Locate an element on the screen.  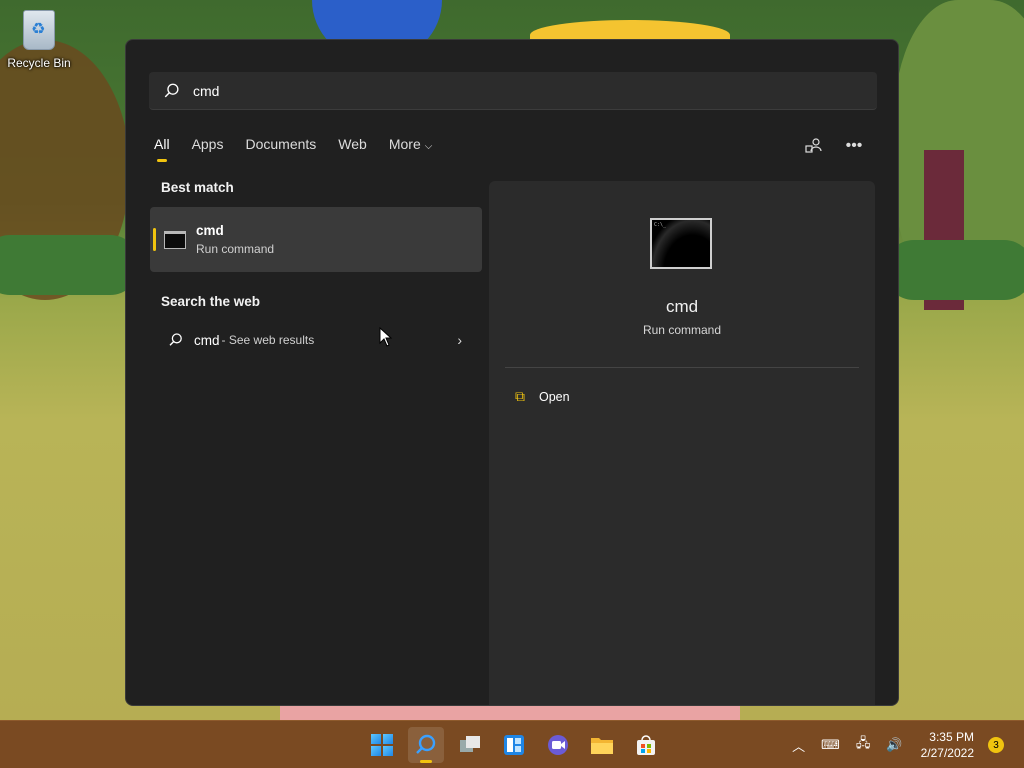
volume-icon: 🔊 is located at coordinates (894, 745).